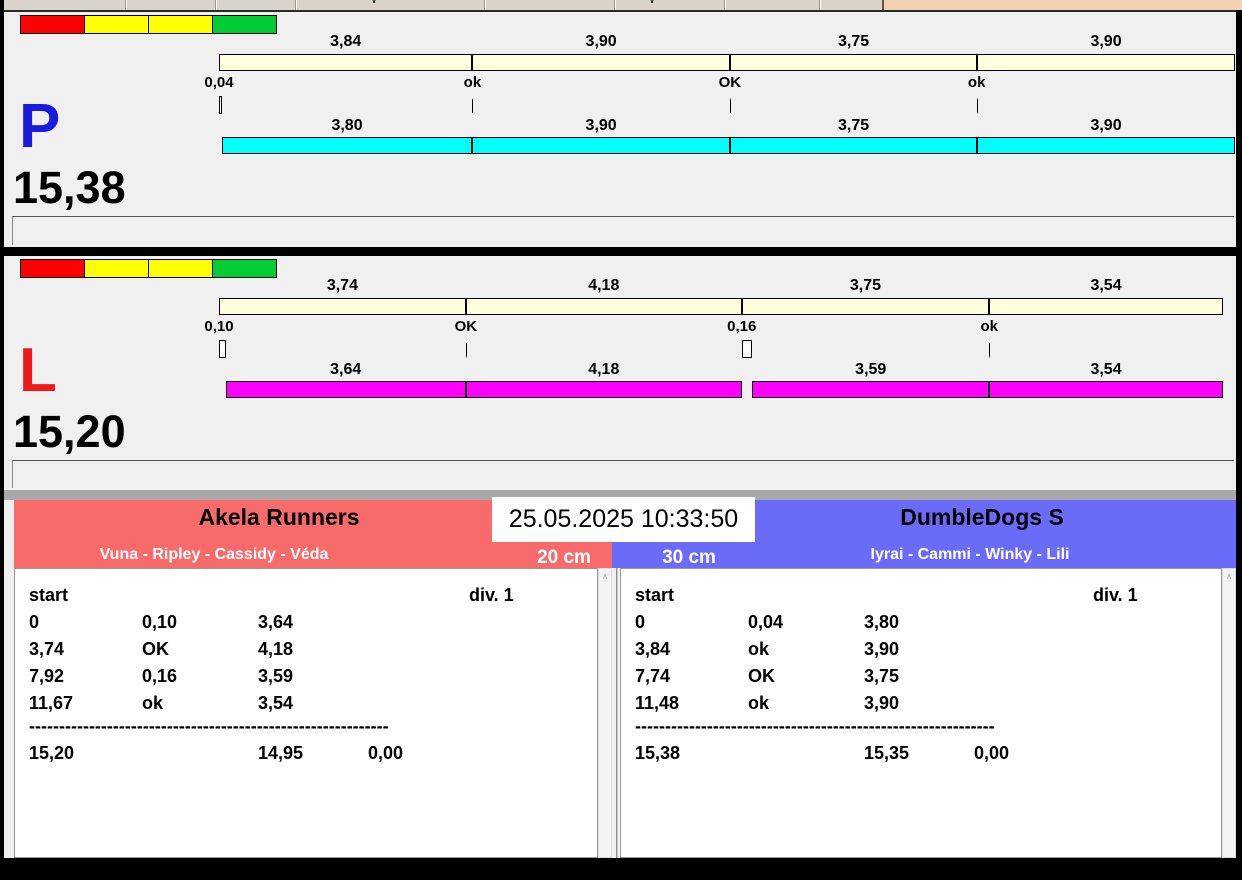  What do you see at coordinates (604, 369) in the screenshot?
I see `dog-time-label: 4,18` at bounding box center [604, 369].